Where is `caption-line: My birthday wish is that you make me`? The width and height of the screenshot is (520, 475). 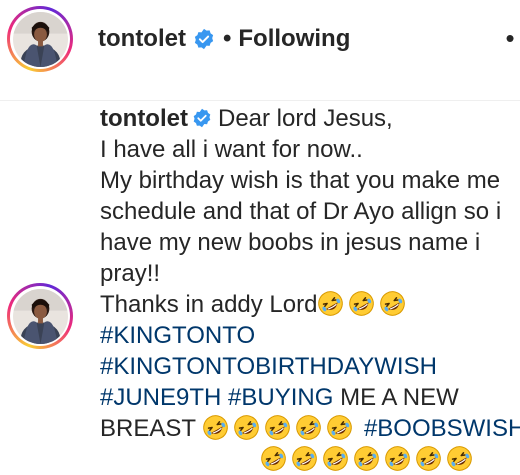
caption-line: My birthday wish is that you make me is located at coordinates (300, 180).